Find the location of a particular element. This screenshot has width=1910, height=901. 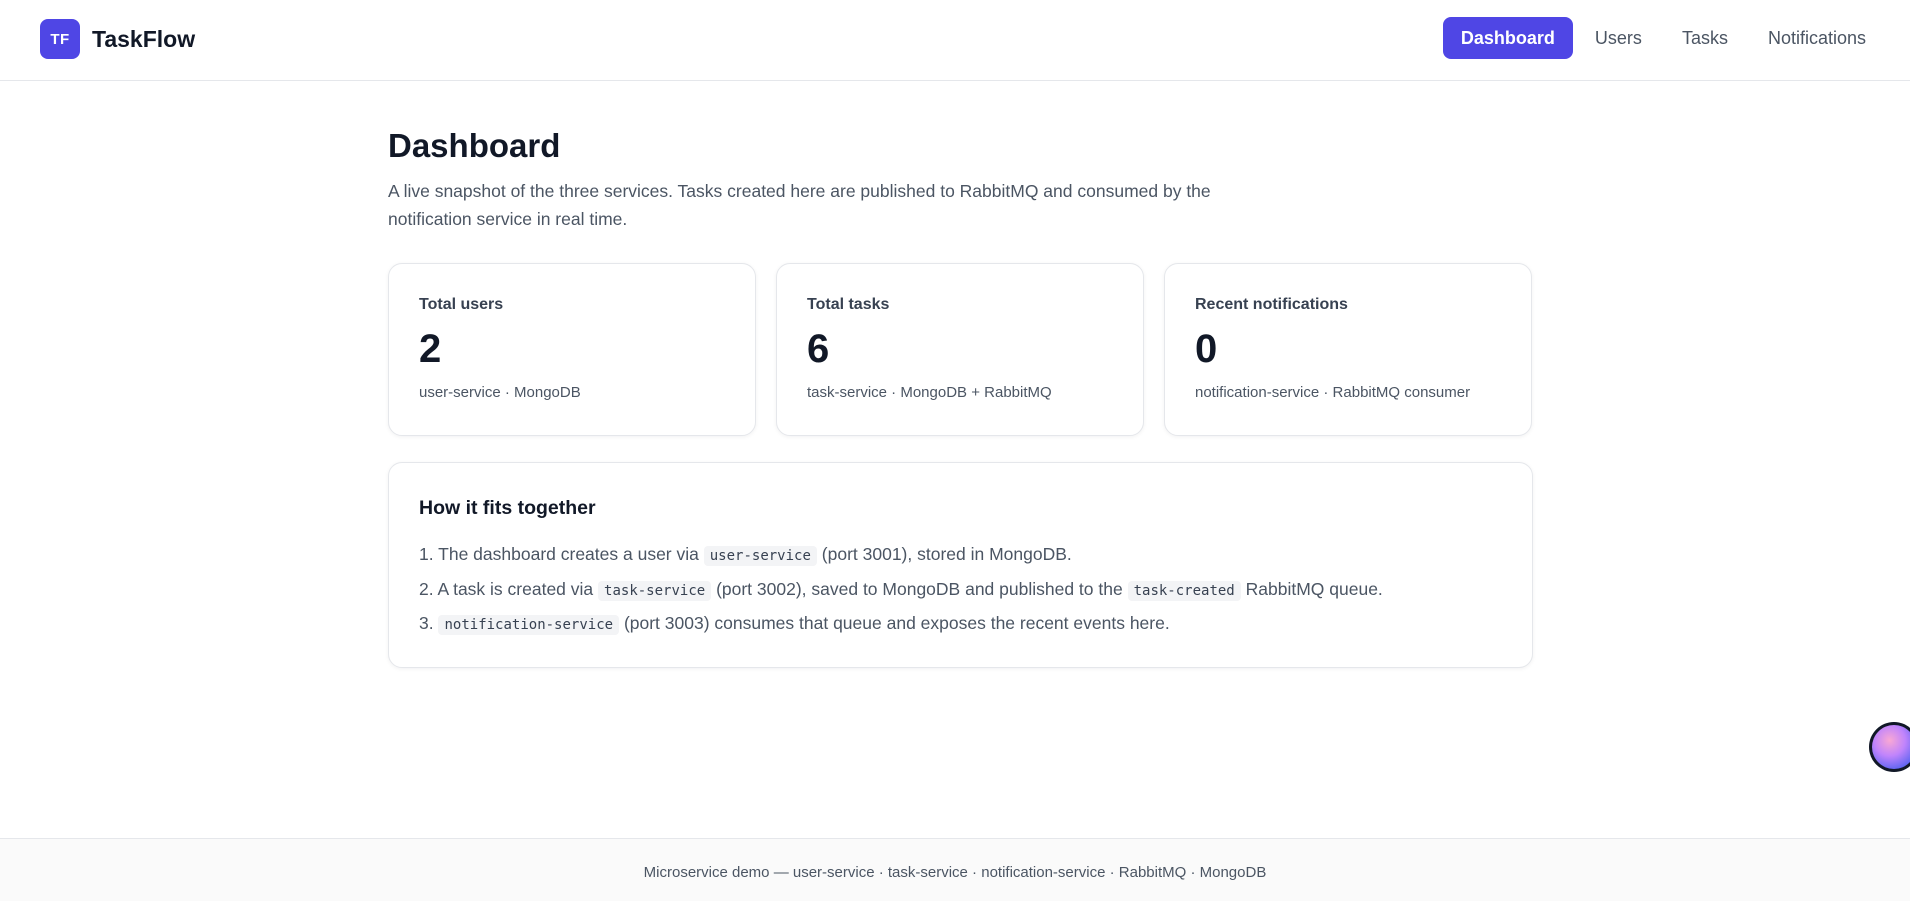

nav-users: Users is located at coordinates (1618, 38).